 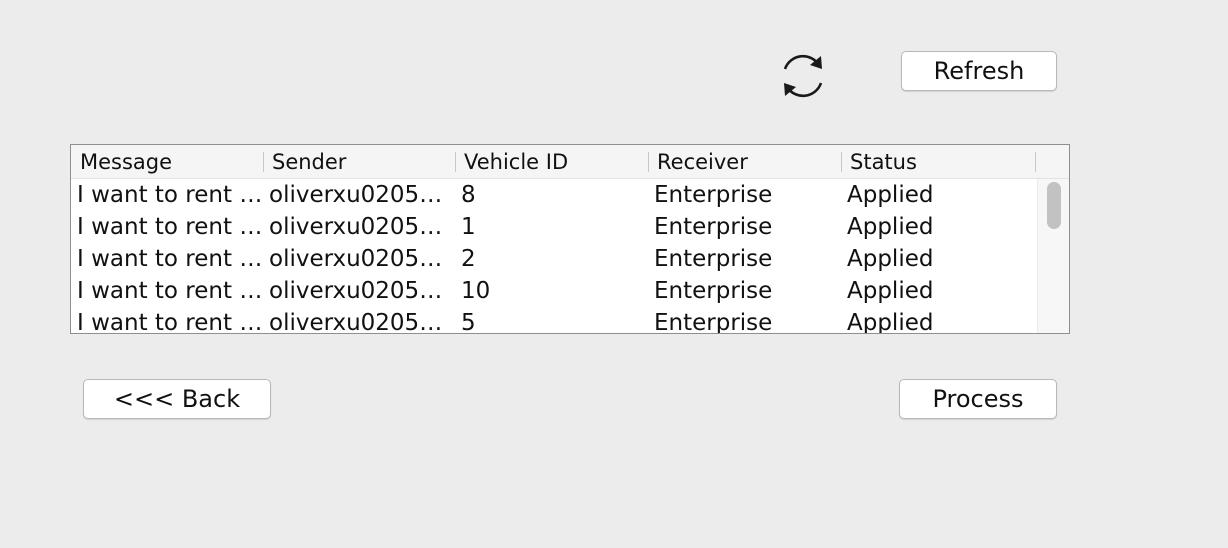 I want to click on column-header-receiver: Receiver, so click(x=744, y=161).